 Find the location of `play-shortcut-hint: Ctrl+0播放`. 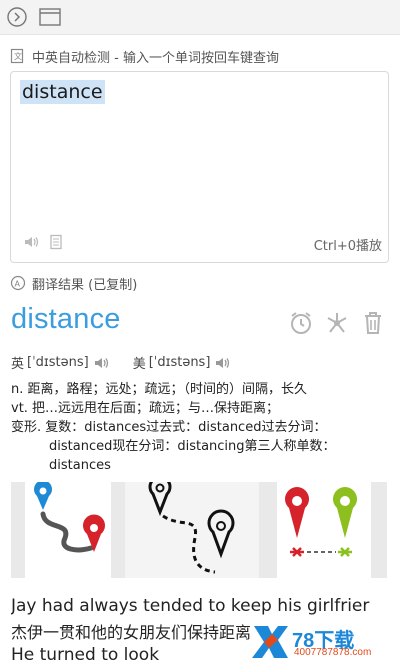

play-shortcut-hint: Ctrl+0播放 is located at coordinates (347, 246).